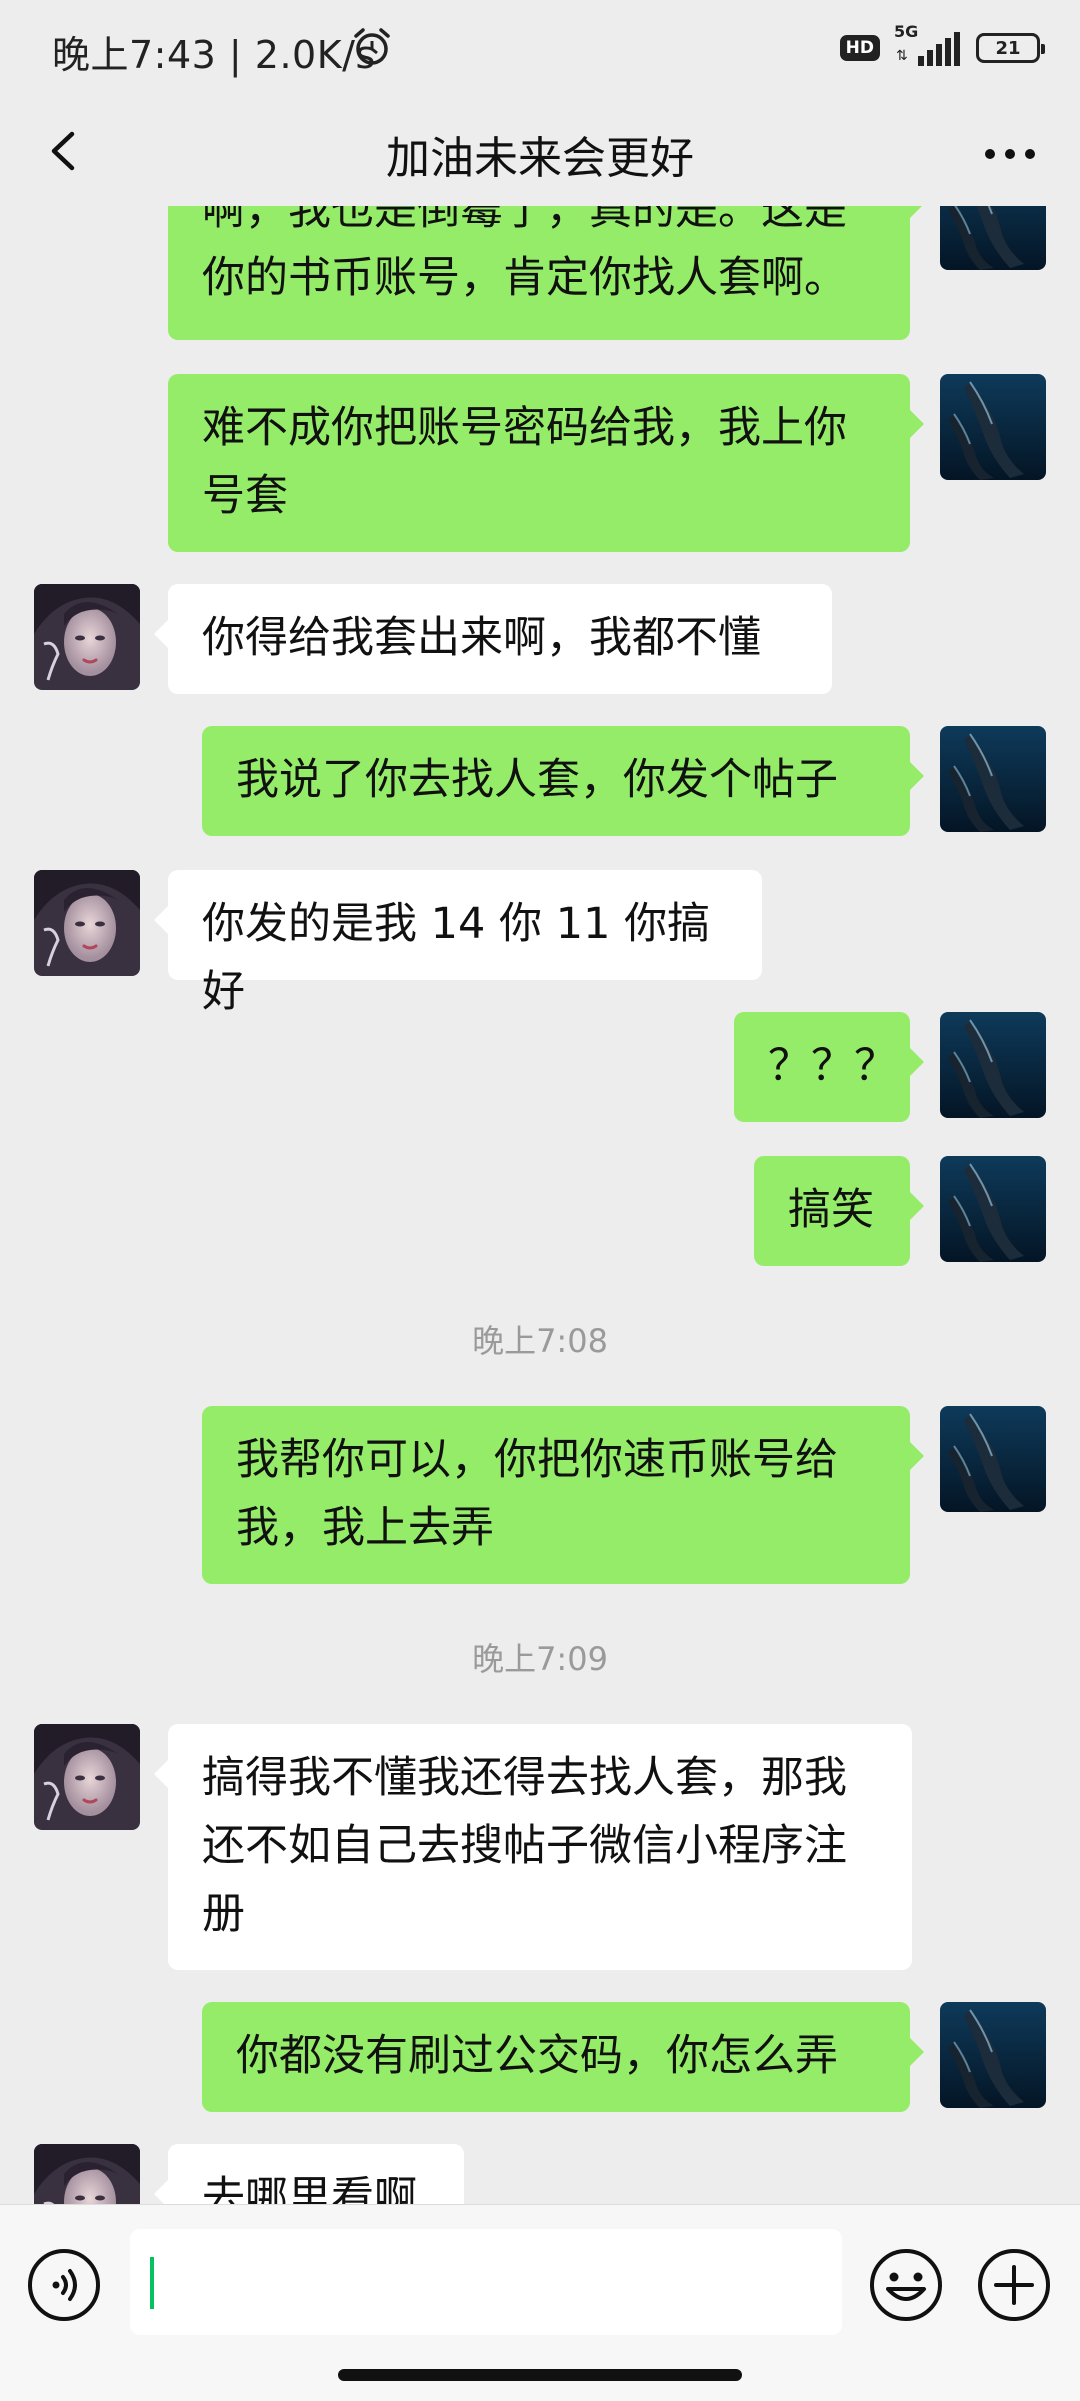  What do you see at coordinates (152, 2283) in the screenshot?
I see `text-caret` at bounding box center [152, 2283].